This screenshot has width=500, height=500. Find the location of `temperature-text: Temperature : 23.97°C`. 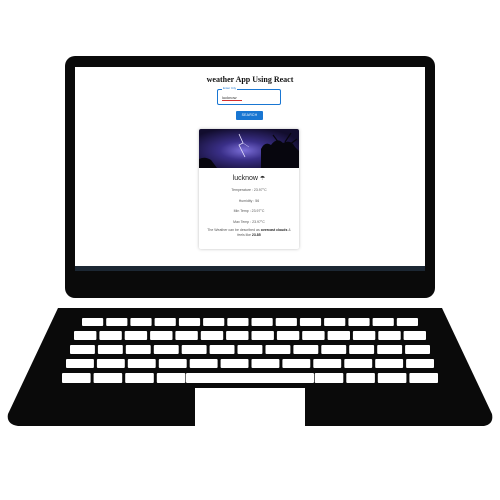

temperature-text: Temperature : 23.97°C is located at coordinates (249, 190).